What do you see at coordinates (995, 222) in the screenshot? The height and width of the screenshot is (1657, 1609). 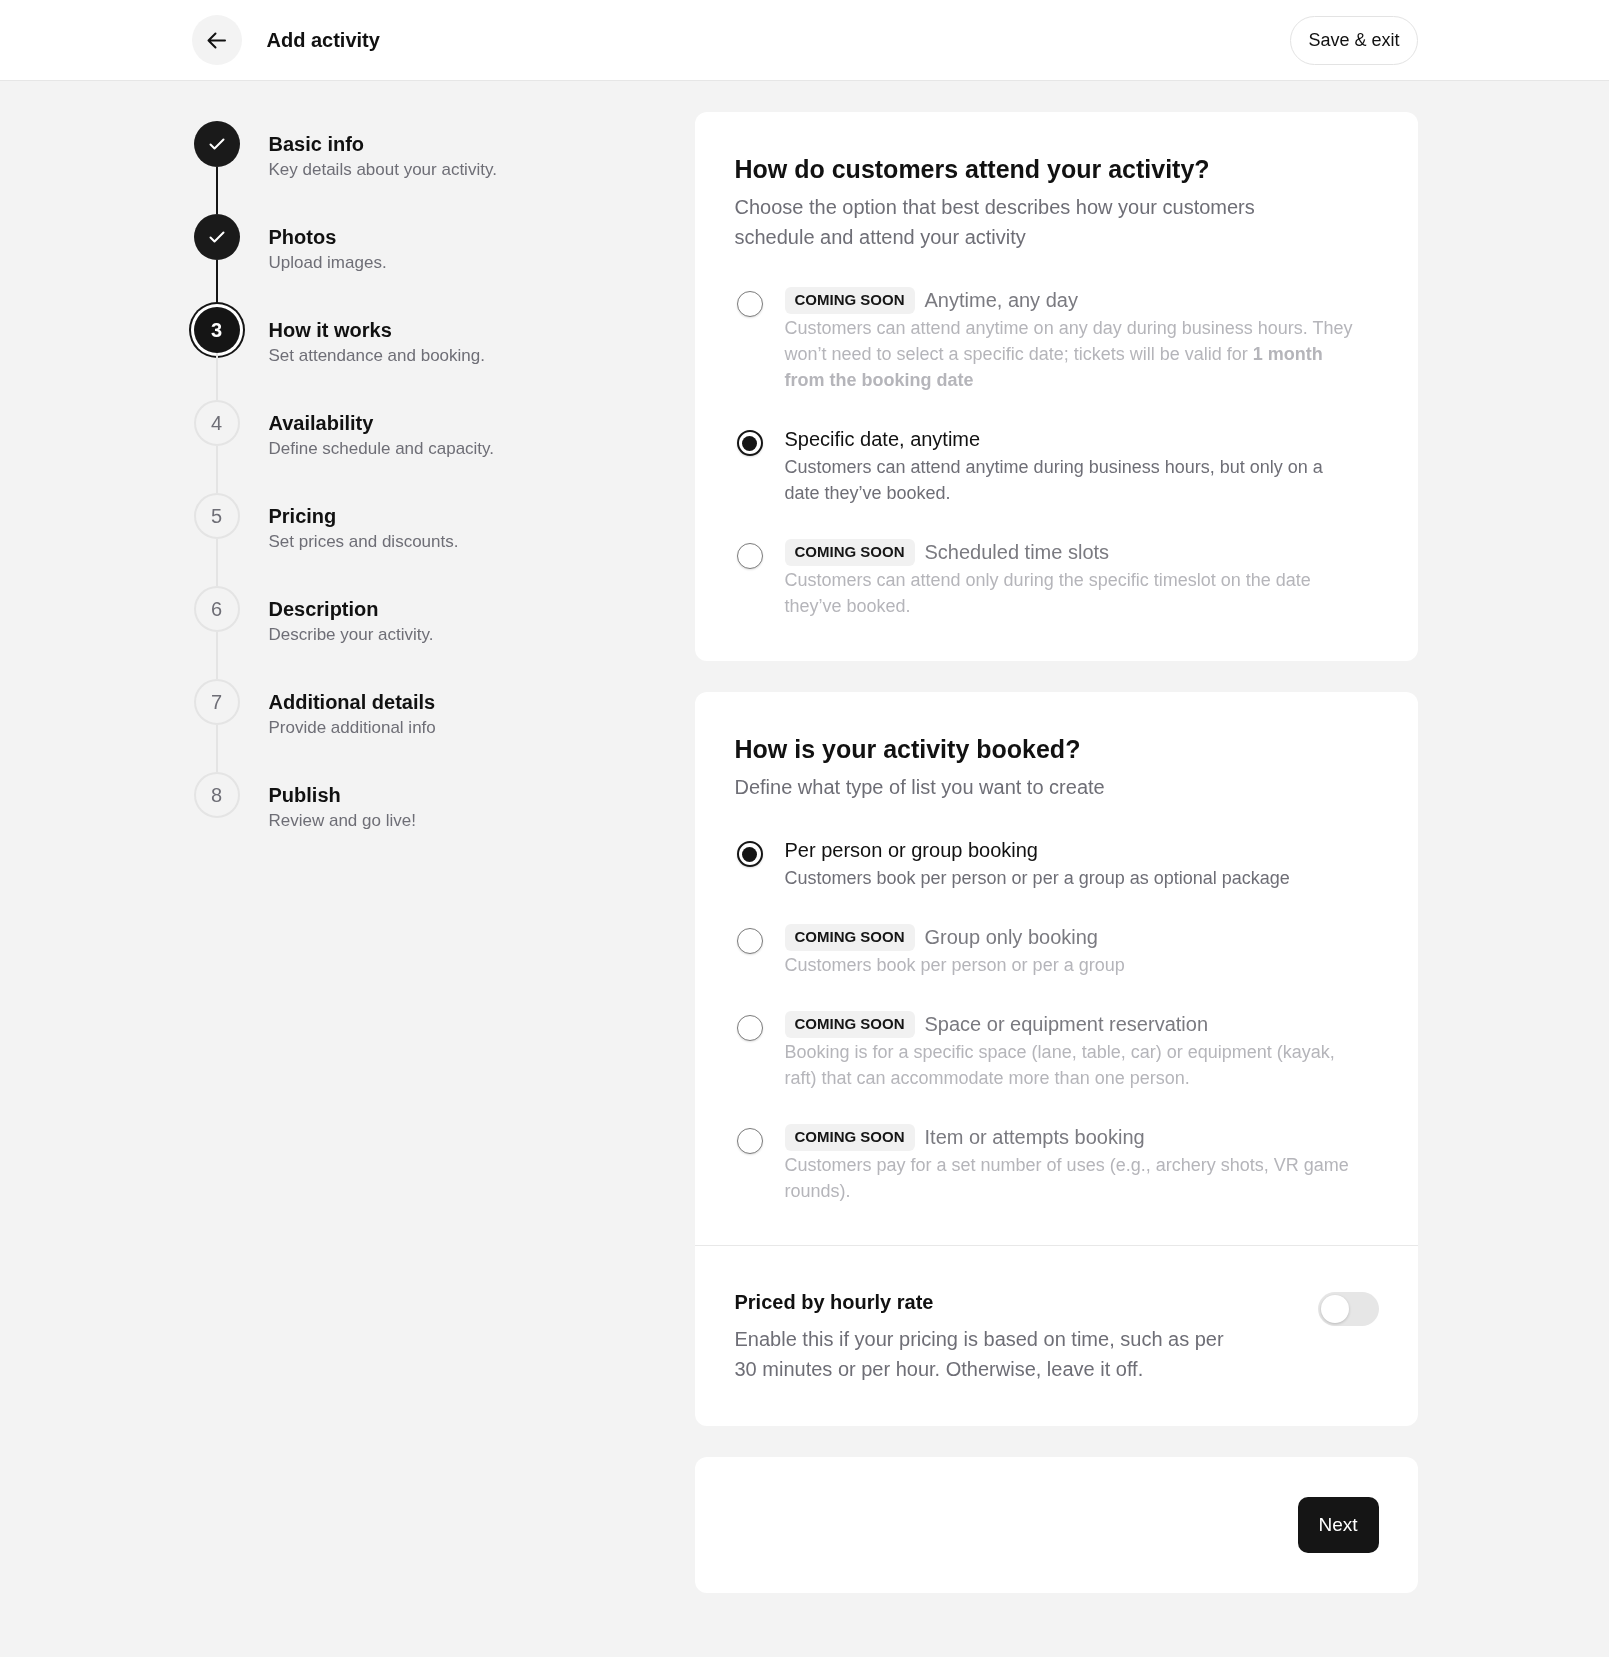 I see `section-subtitle: Choose the option that best describes how your customers schedule and attend your activity` at bounding box center [995, 222].